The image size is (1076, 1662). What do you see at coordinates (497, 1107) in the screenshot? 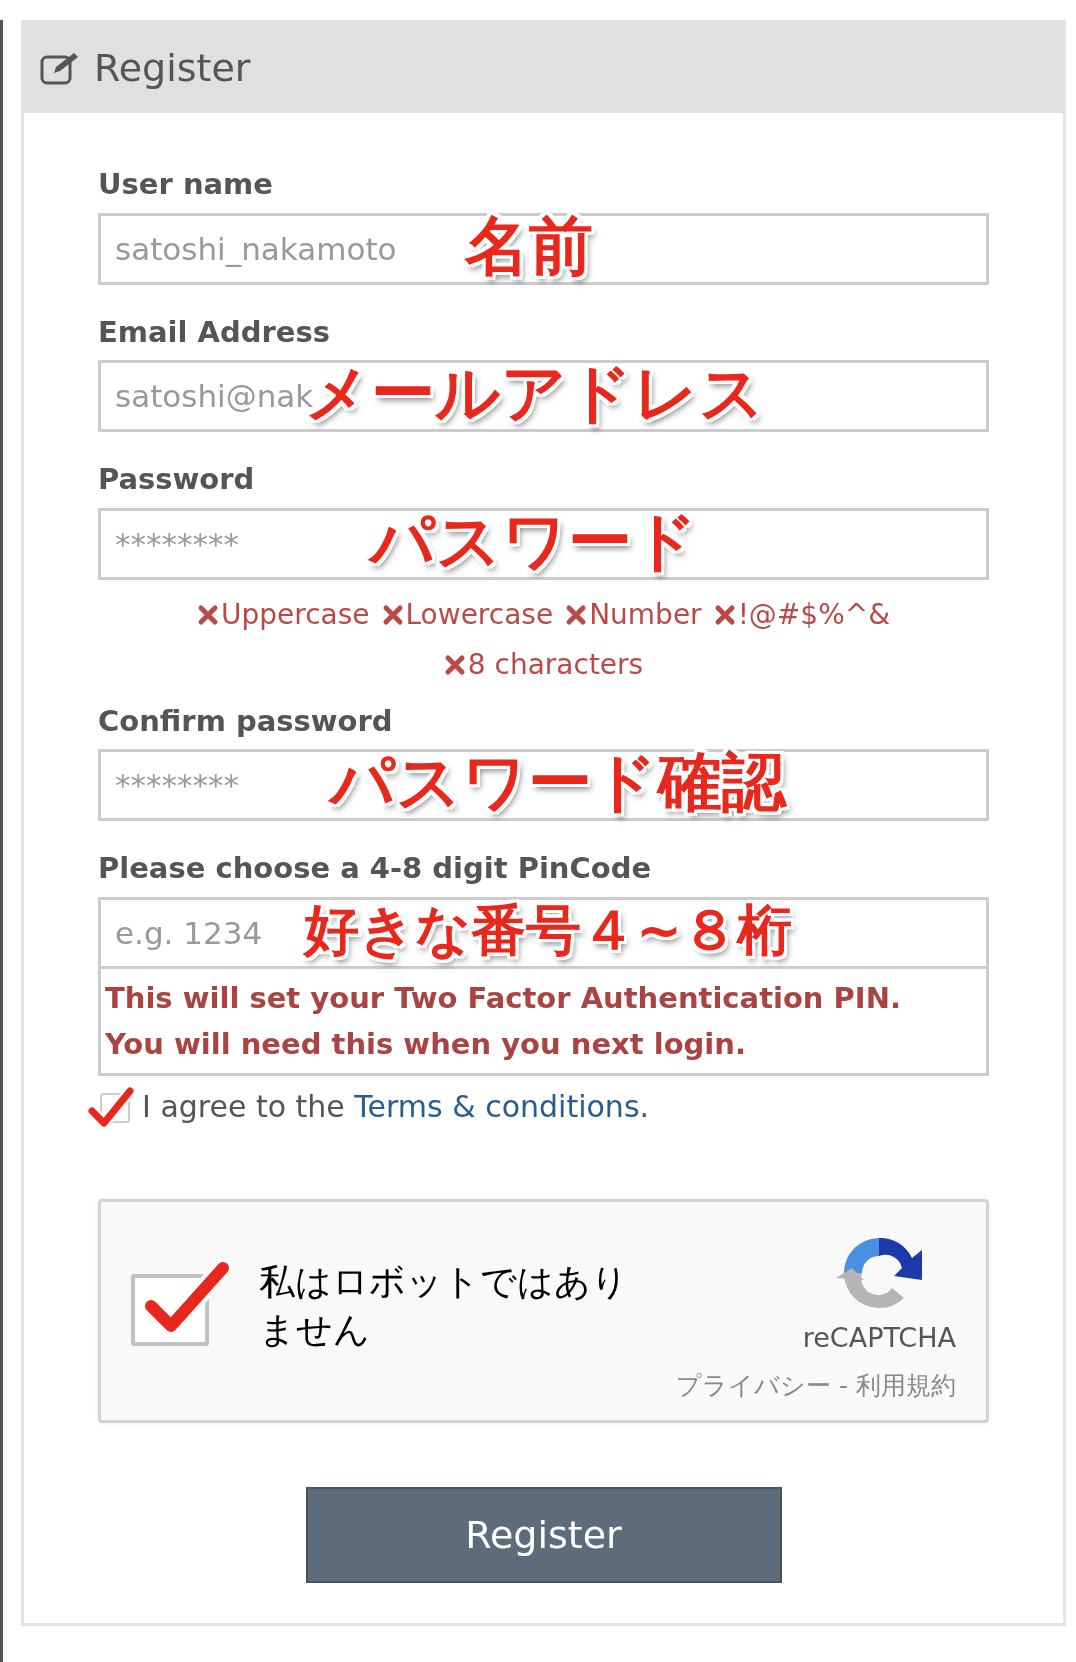
I see `terms-link: Terms & conditions` at bounding box center [497, 1107].